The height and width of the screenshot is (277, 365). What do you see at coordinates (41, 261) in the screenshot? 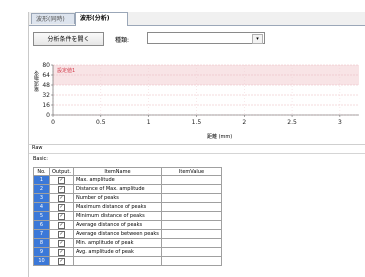
I see `row-number: 10` at bounding box center [41, 261].